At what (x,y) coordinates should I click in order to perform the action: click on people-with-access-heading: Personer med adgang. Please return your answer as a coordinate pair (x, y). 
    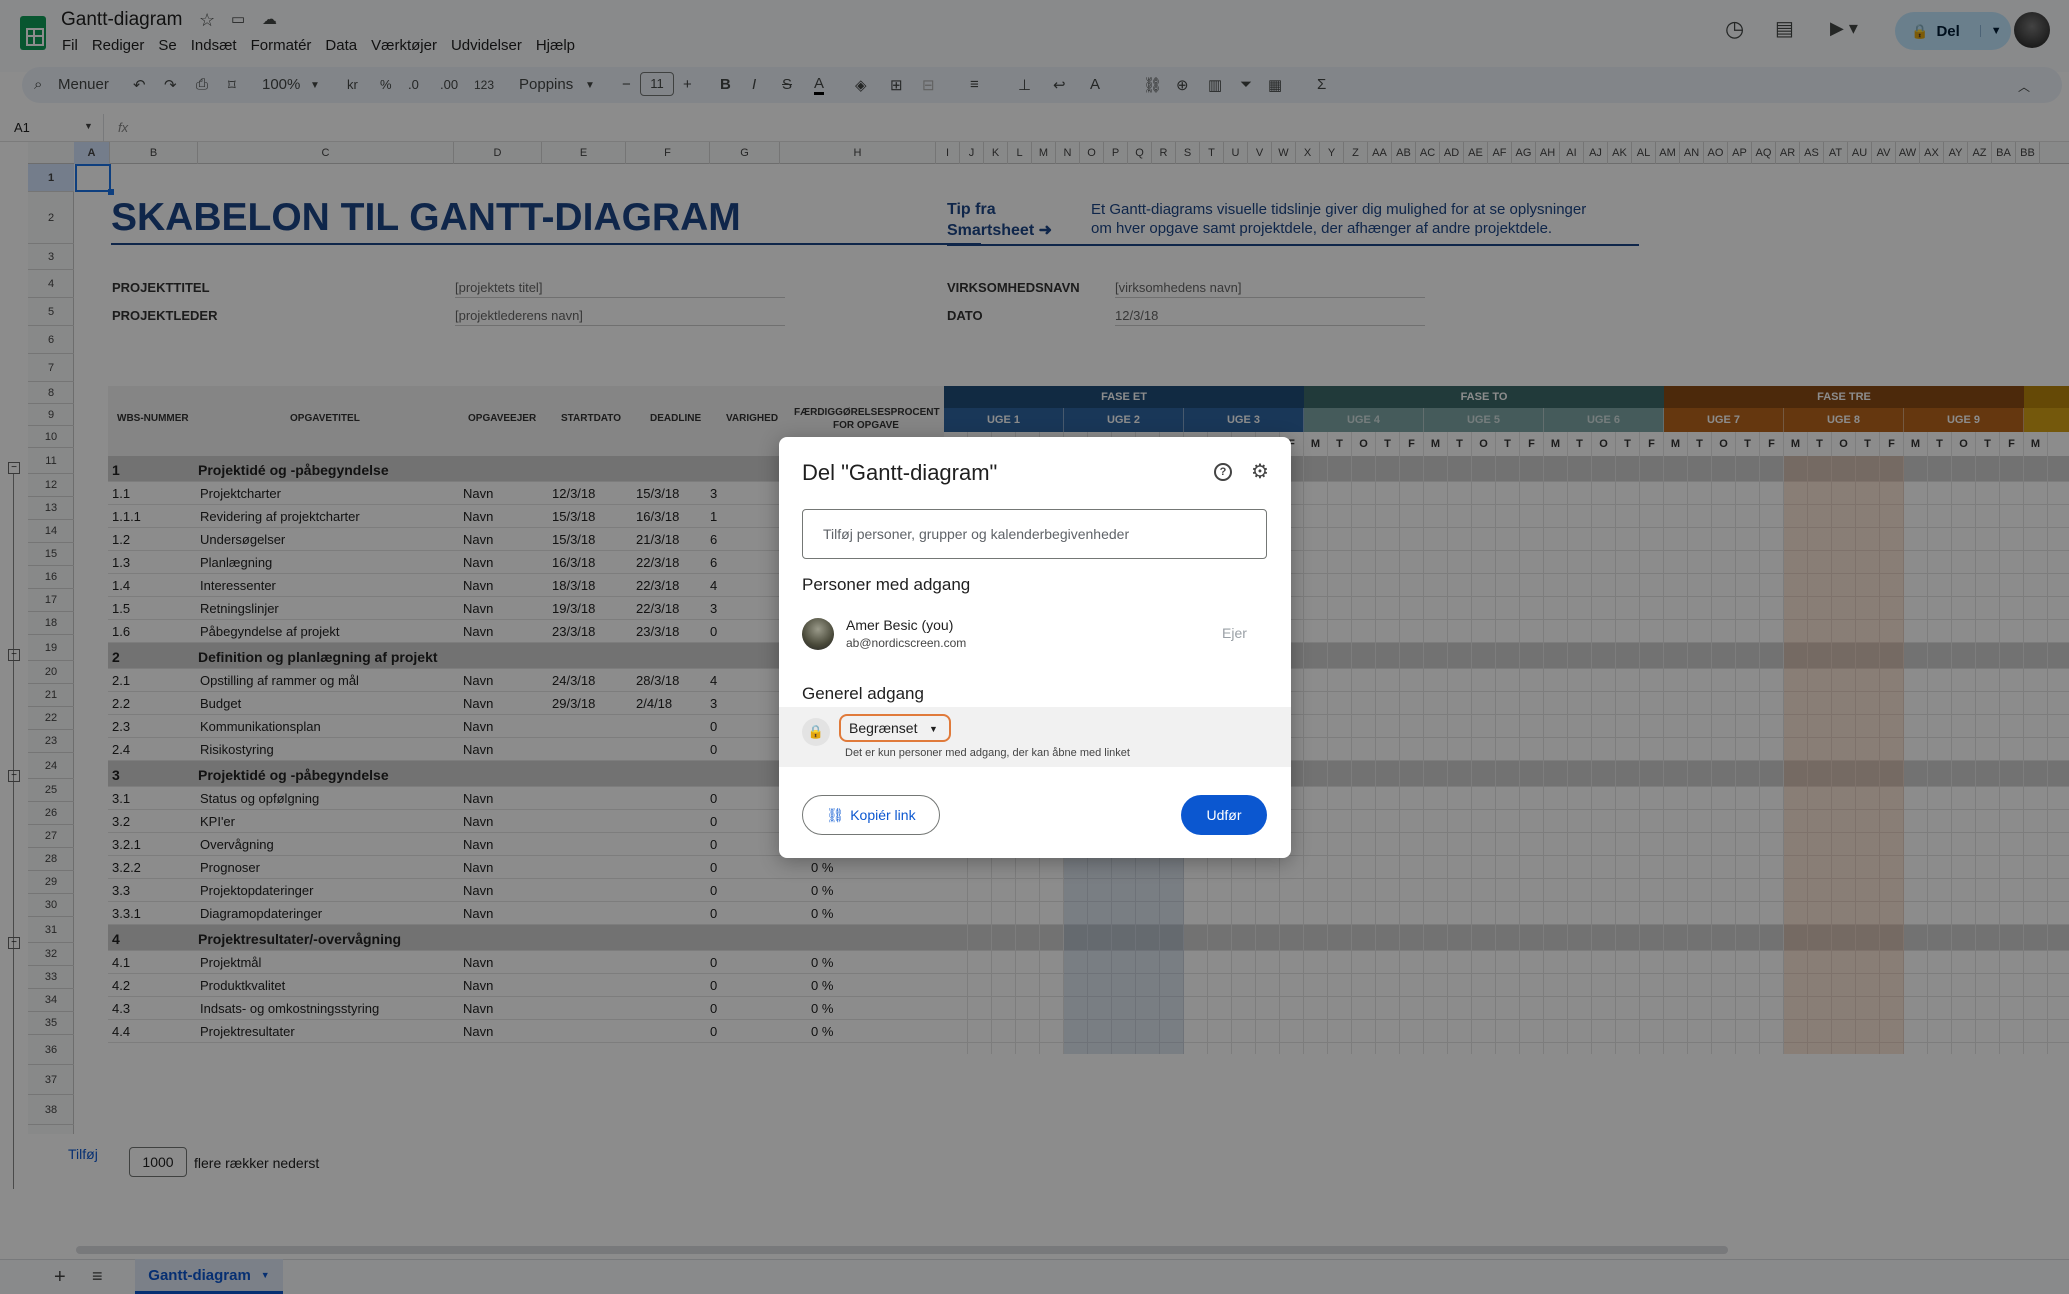
    Looking at the image, I should click on (886, 584).